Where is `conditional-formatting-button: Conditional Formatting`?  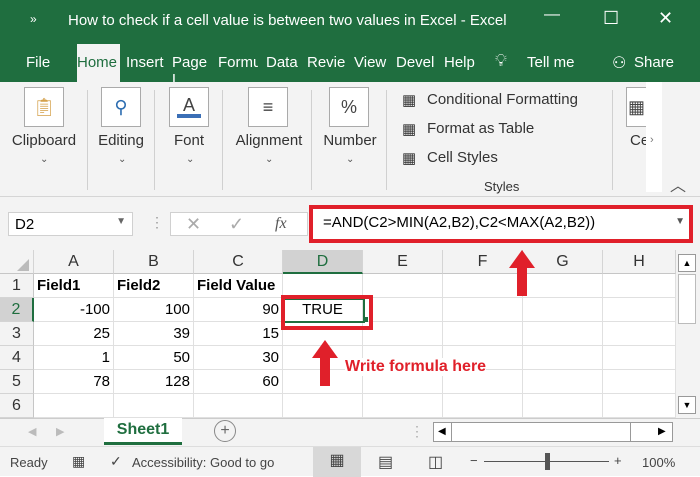 conditional-formatting-button: Conditional Formatting is located at coordinates (502, 99).